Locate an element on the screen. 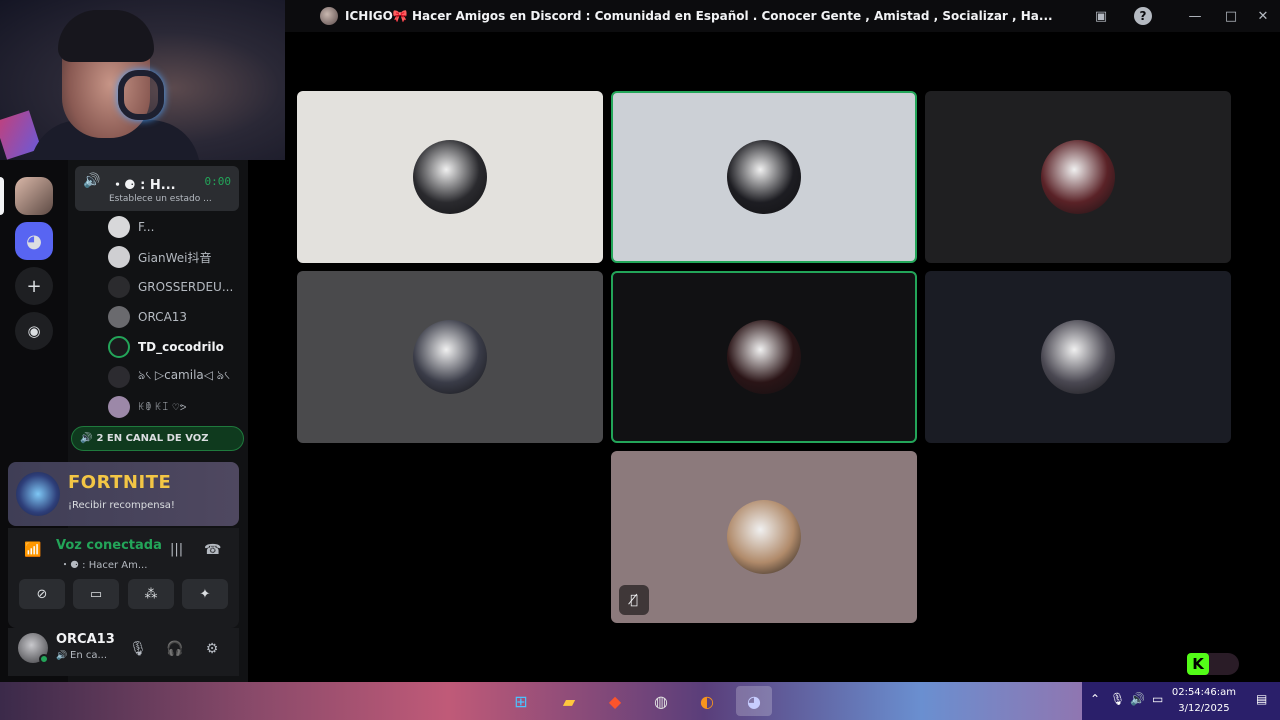 Image resolution: width=1280 pixels, height=720 pixels. call-timer: 0:00 is located at coordinates (218, 181).